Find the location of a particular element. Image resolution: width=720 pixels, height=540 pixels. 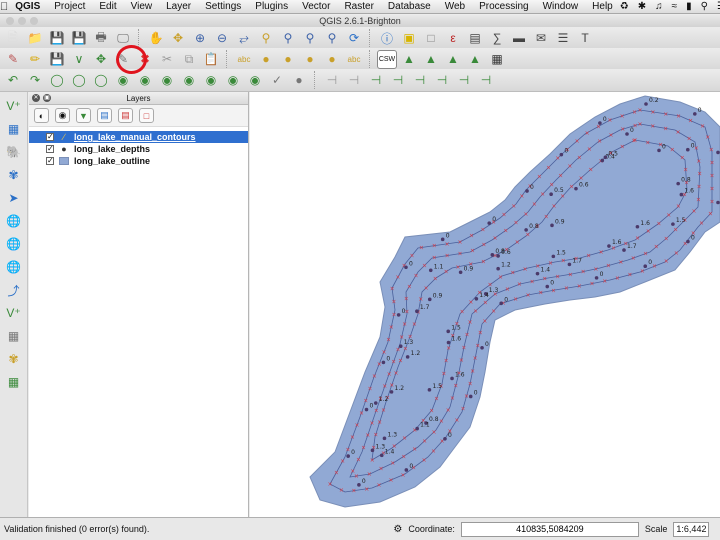

remove-layer-icon: □ is located at coordinates (146, 115).